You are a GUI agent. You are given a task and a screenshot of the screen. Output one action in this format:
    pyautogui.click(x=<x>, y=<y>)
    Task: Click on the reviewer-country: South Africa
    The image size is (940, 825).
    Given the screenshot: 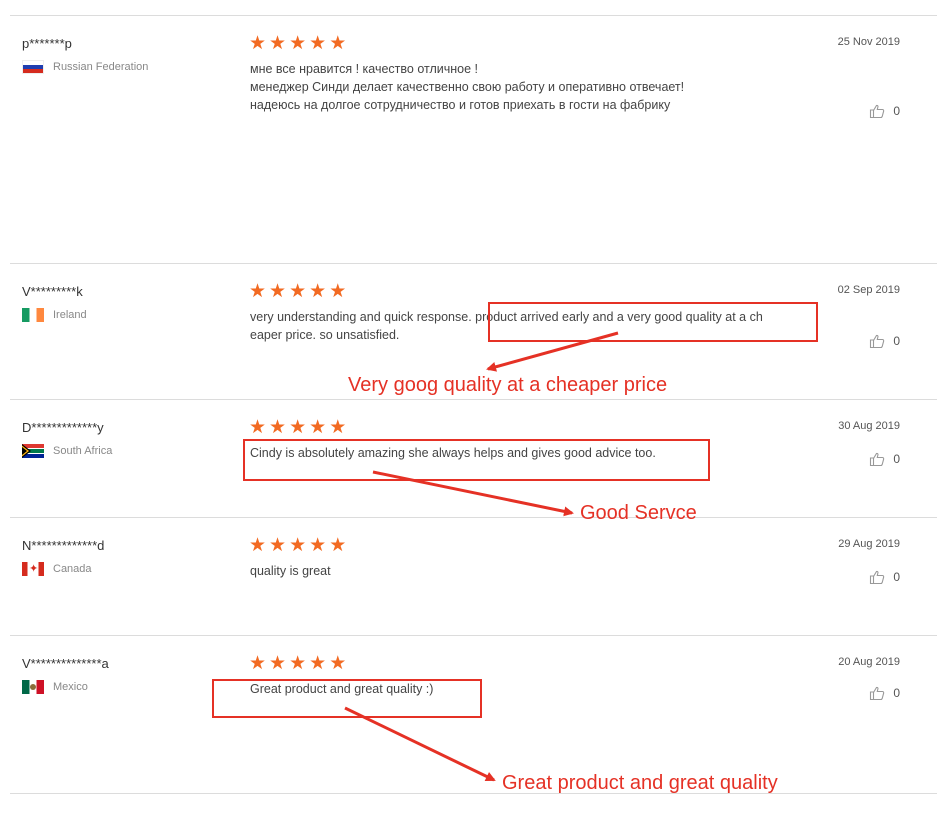 What is the action you would take?
    pyautogui.click(x=67, y=451)
    